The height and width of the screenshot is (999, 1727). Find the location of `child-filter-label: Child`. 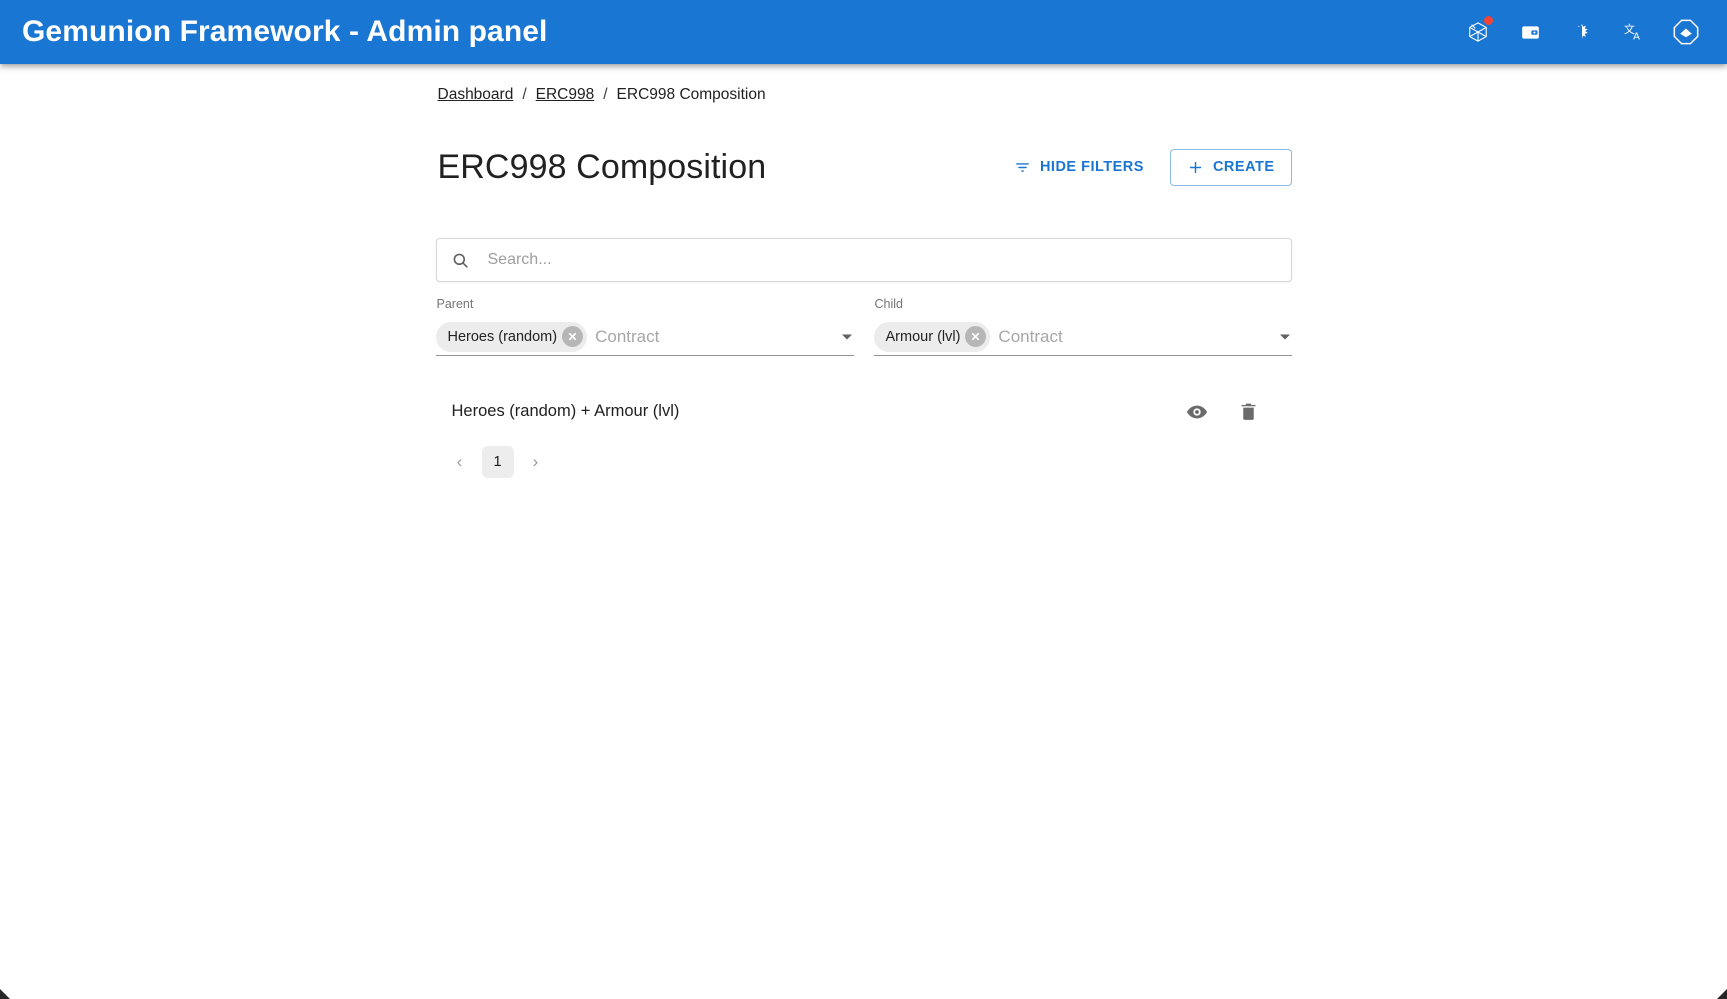

child-filter-label: Child is located at coordinates (889, 304).